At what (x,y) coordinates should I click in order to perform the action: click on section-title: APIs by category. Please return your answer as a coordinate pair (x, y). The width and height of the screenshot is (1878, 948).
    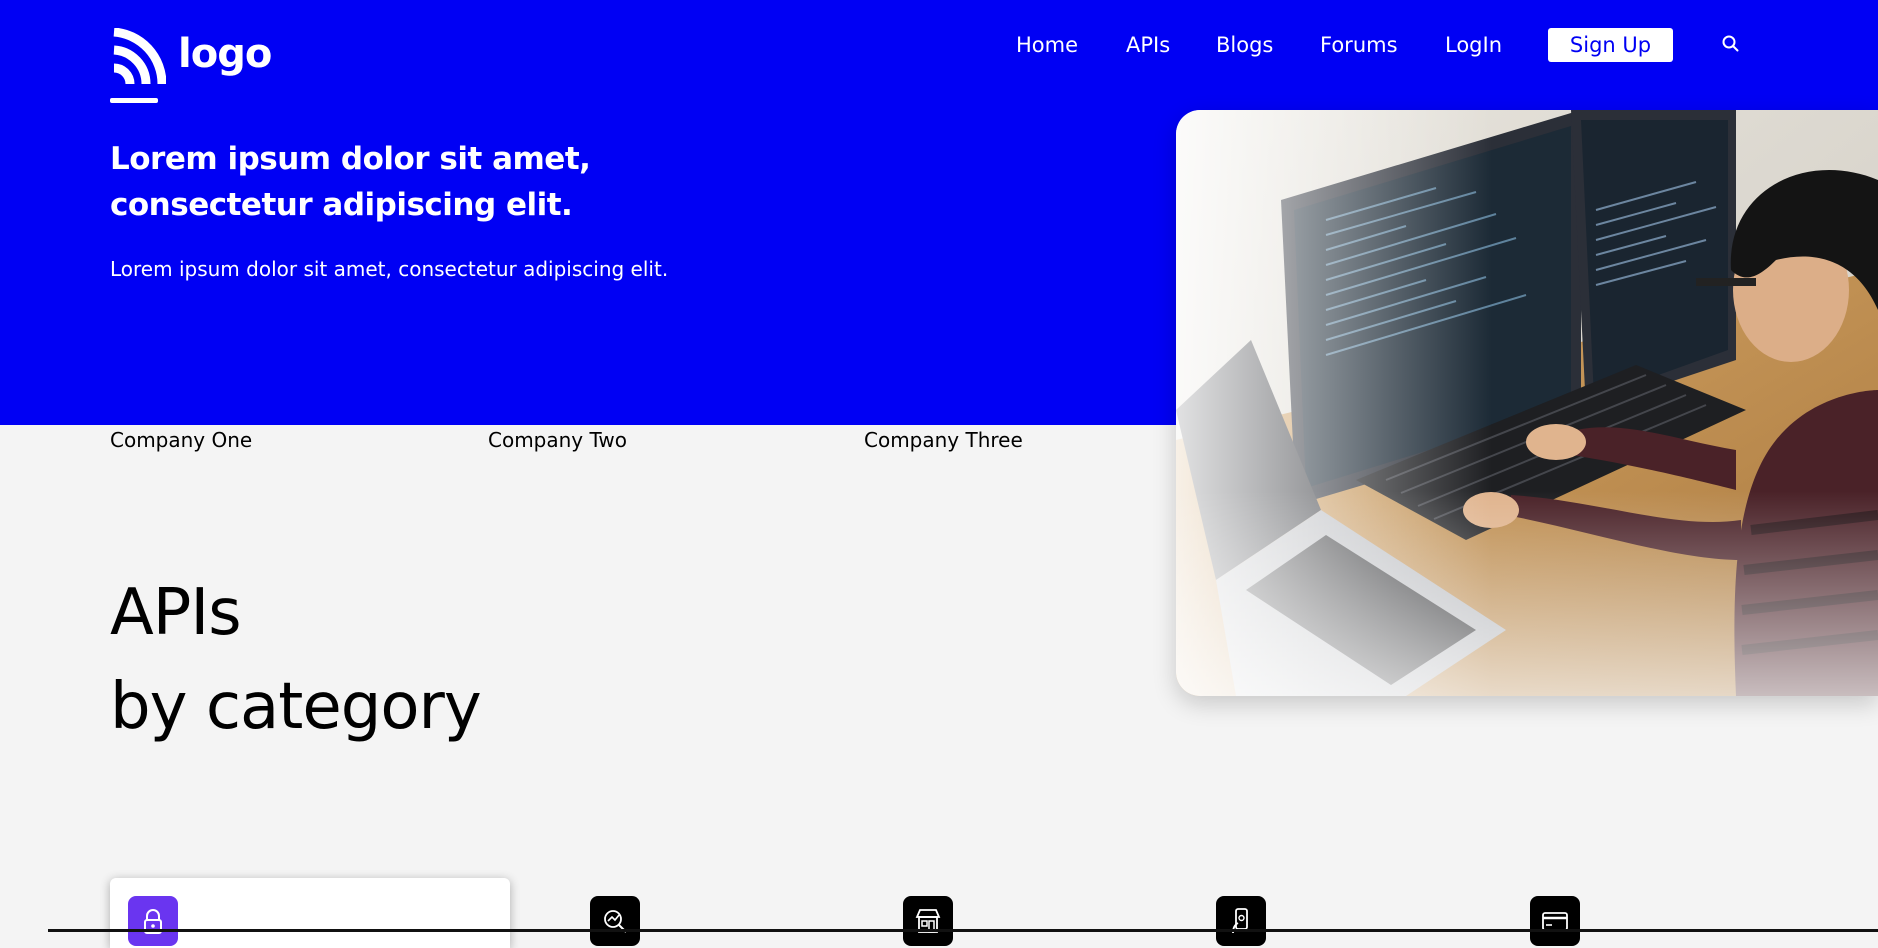
    Looking at the image, I should click on (296, 660).